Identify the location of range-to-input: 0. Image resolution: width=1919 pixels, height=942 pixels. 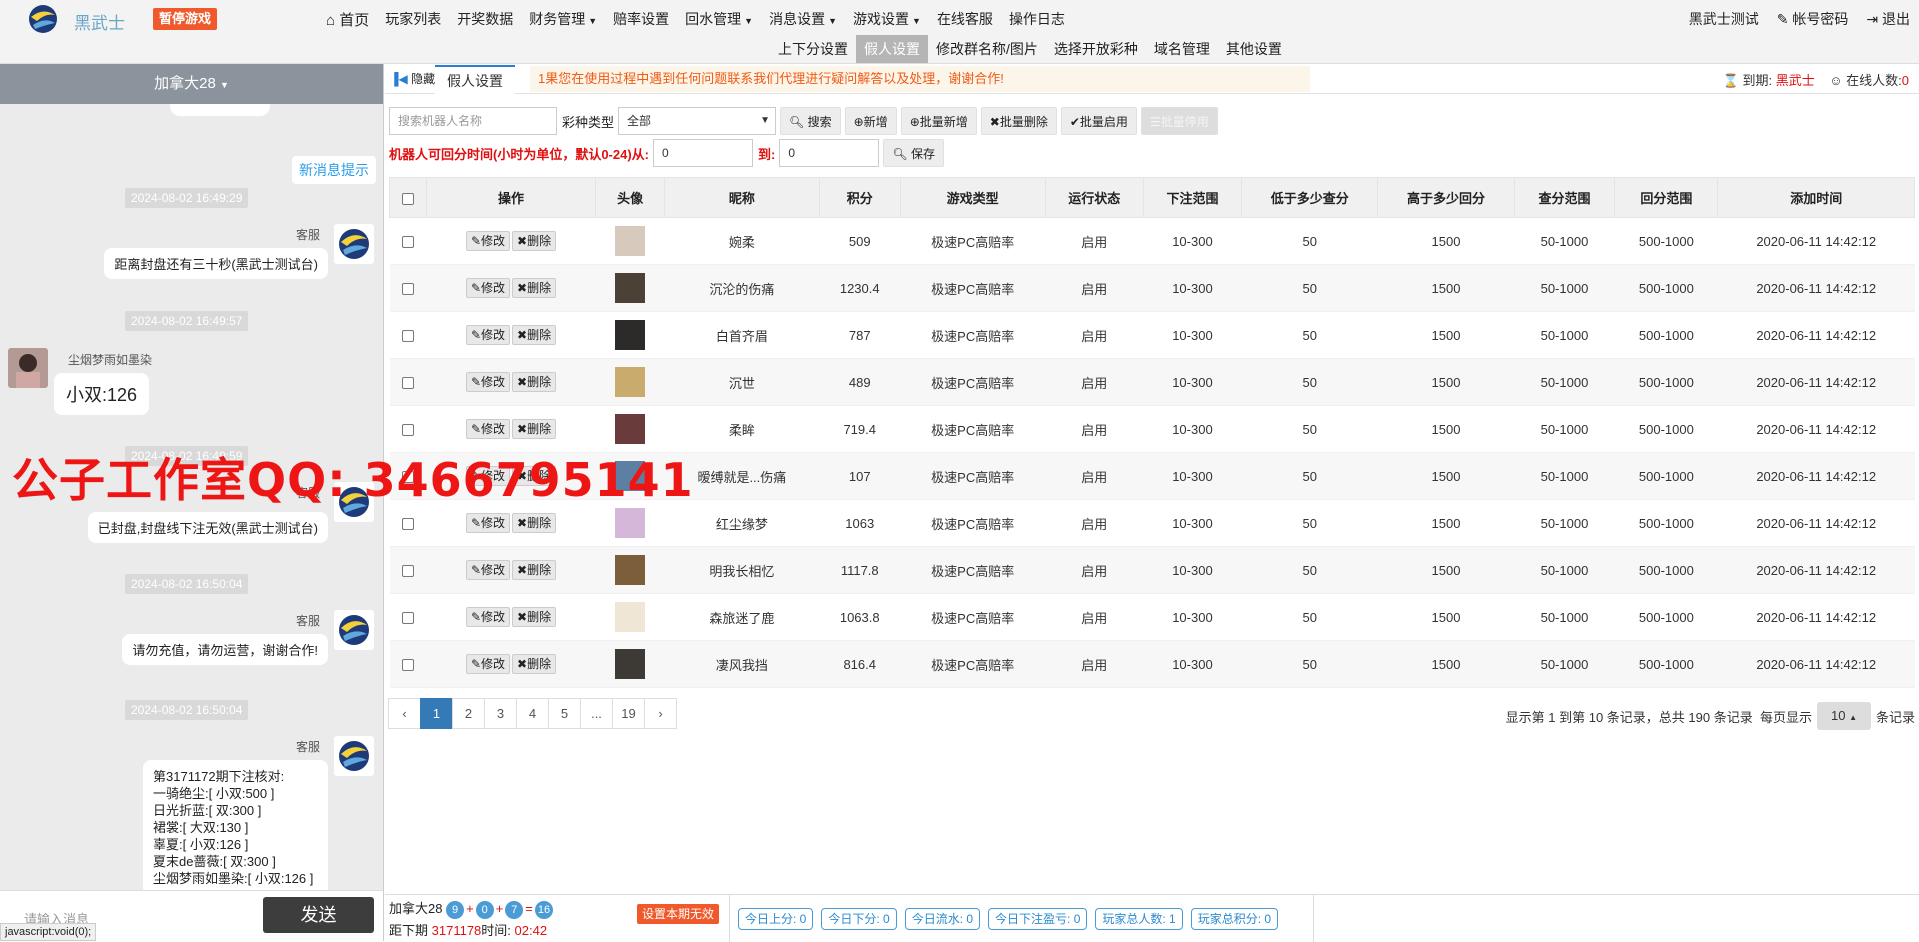
(829, 153).